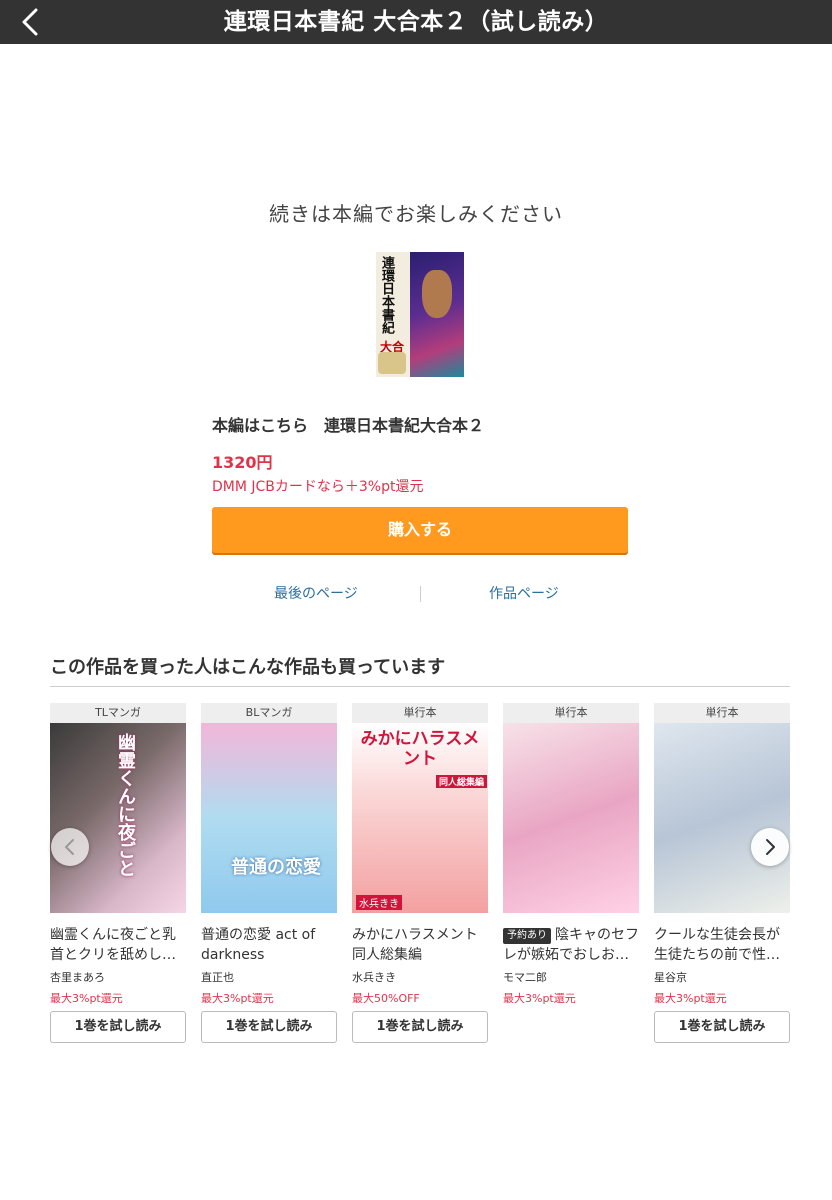  I want to click on product-author: 水兵きき, so click(420, 977).